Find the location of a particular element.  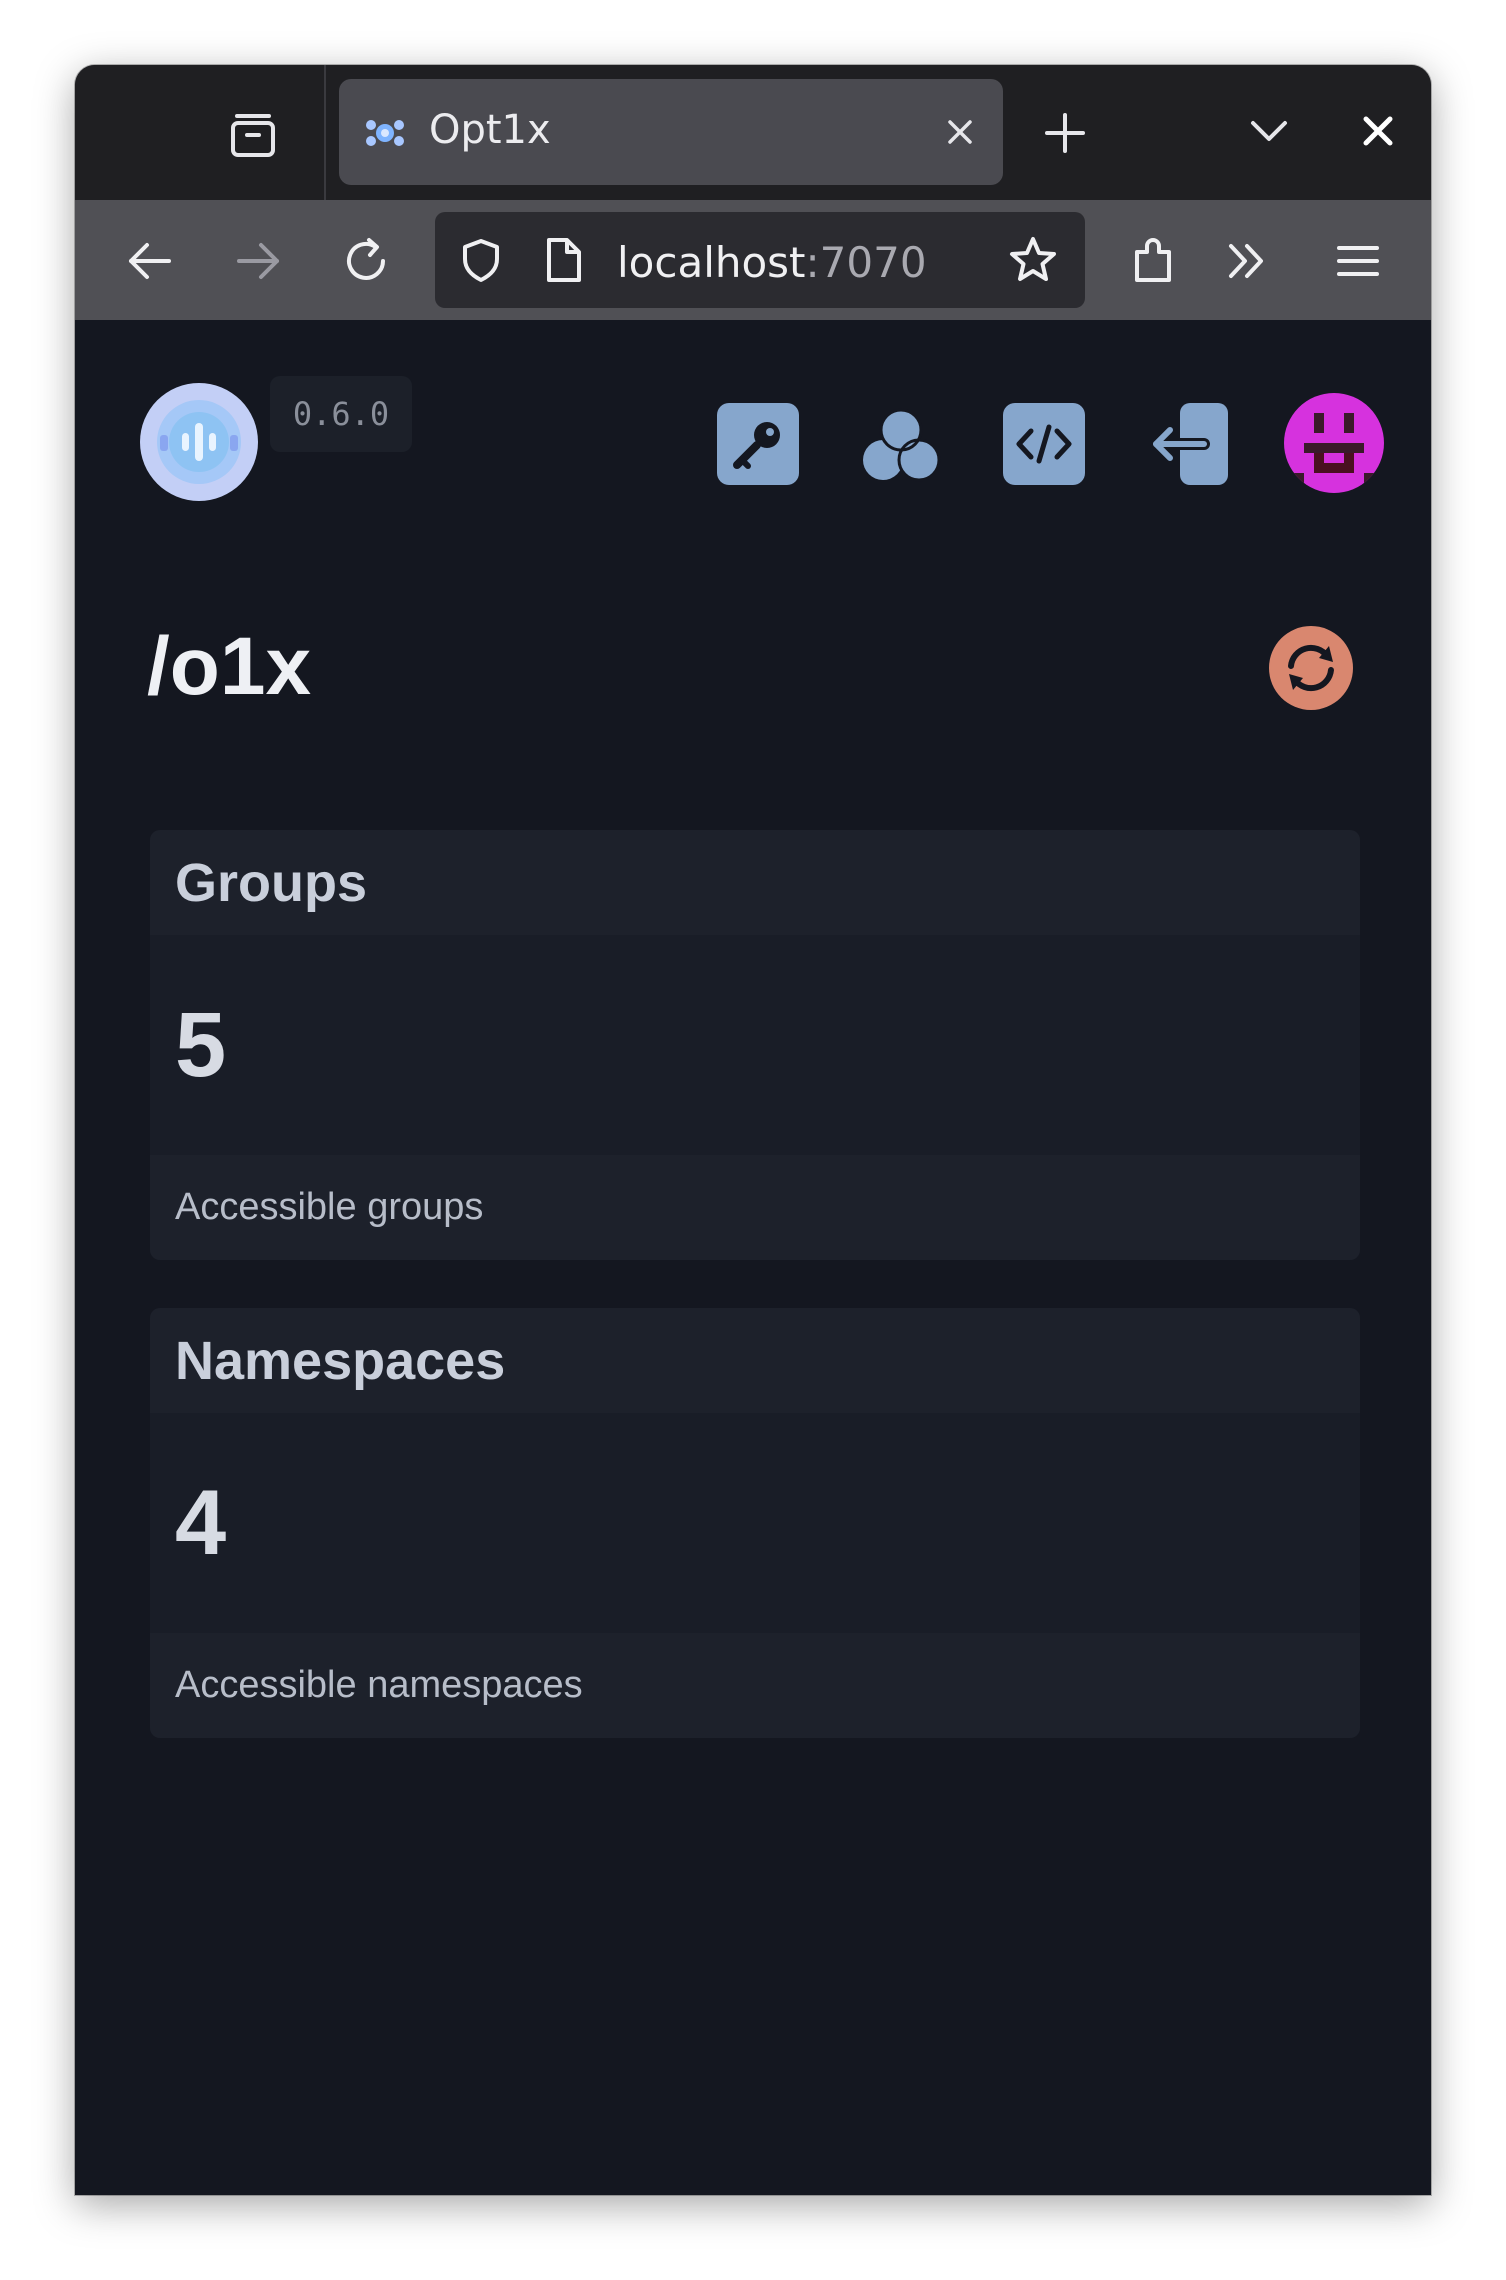

card-footer: Accessible groups is located at coordinates (755, 1207).